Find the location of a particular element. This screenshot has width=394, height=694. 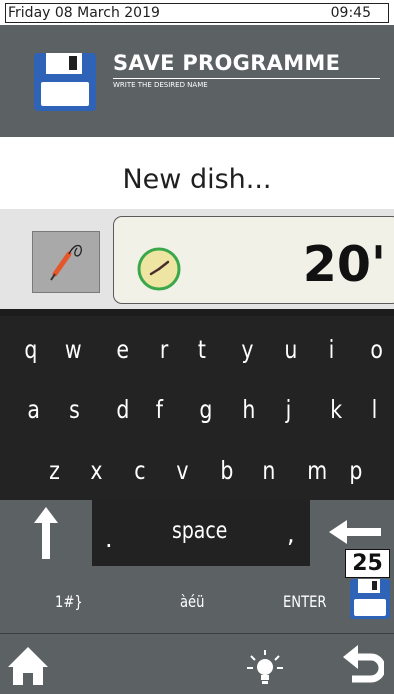

home-icon is located at coordinates (28, 666).